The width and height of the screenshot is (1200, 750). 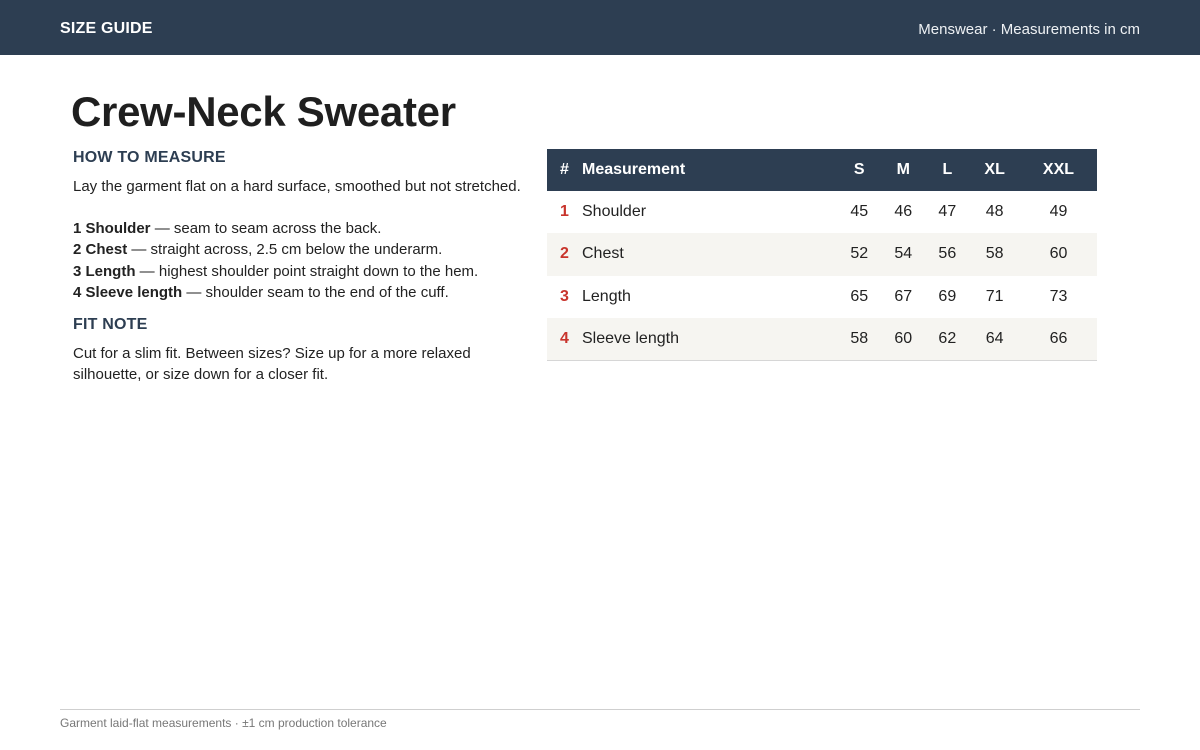 I want to click on measurement-name: Chest, so click(x=710, y=254).